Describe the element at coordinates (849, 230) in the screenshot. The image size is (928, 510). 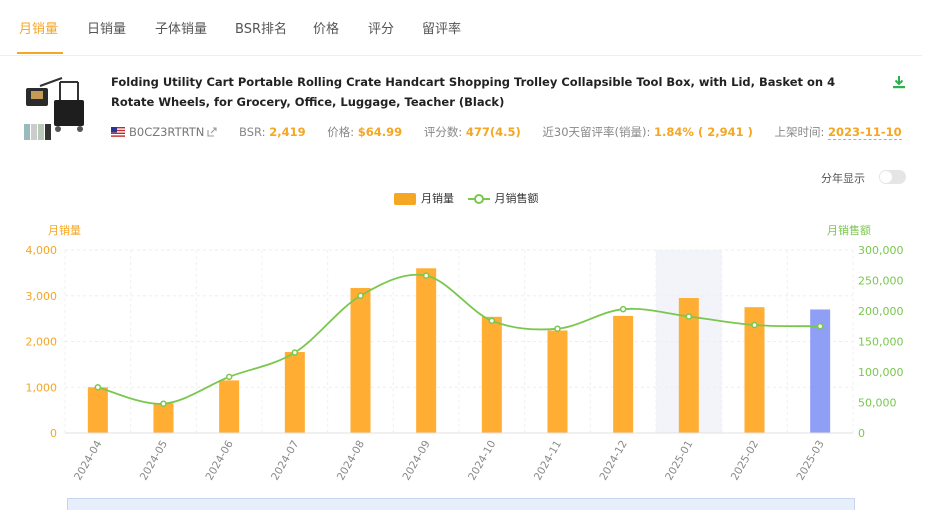
I see `y-right-axis-title: 月销售额` at that location.